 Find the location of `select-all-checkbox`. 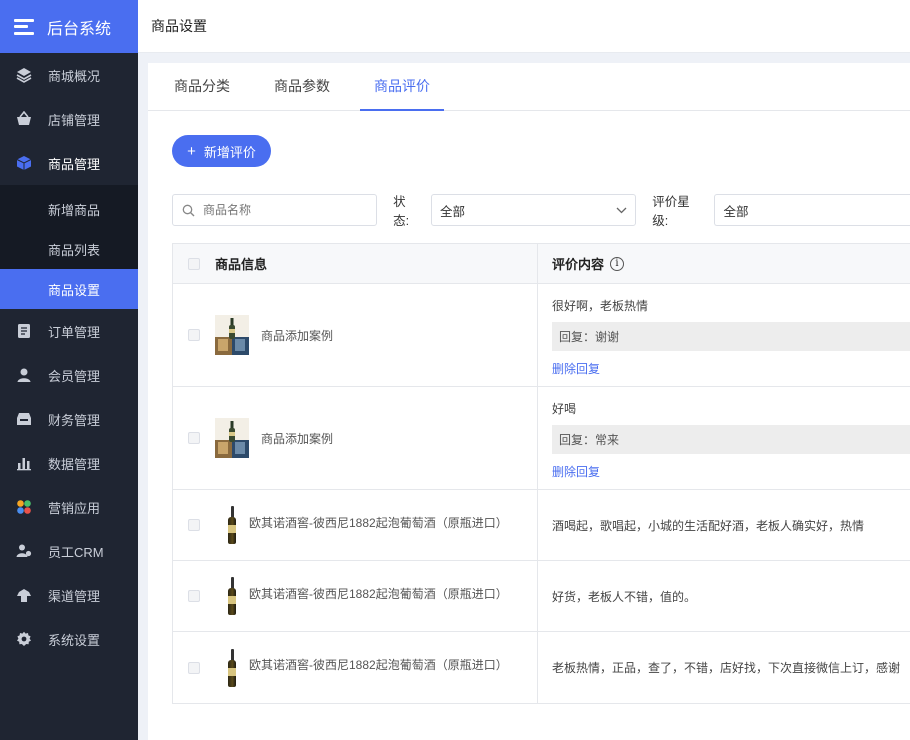

select-all-checkbox is located at coordinates (194, 263).